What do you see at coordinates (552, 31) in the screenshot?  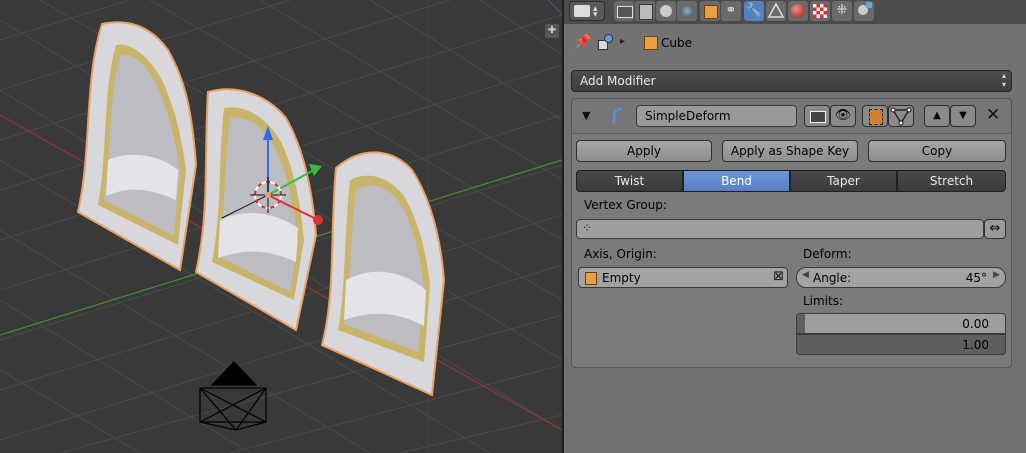 I see `sidebar-toggle-icon: ✚` at bounding box center [552, 31].